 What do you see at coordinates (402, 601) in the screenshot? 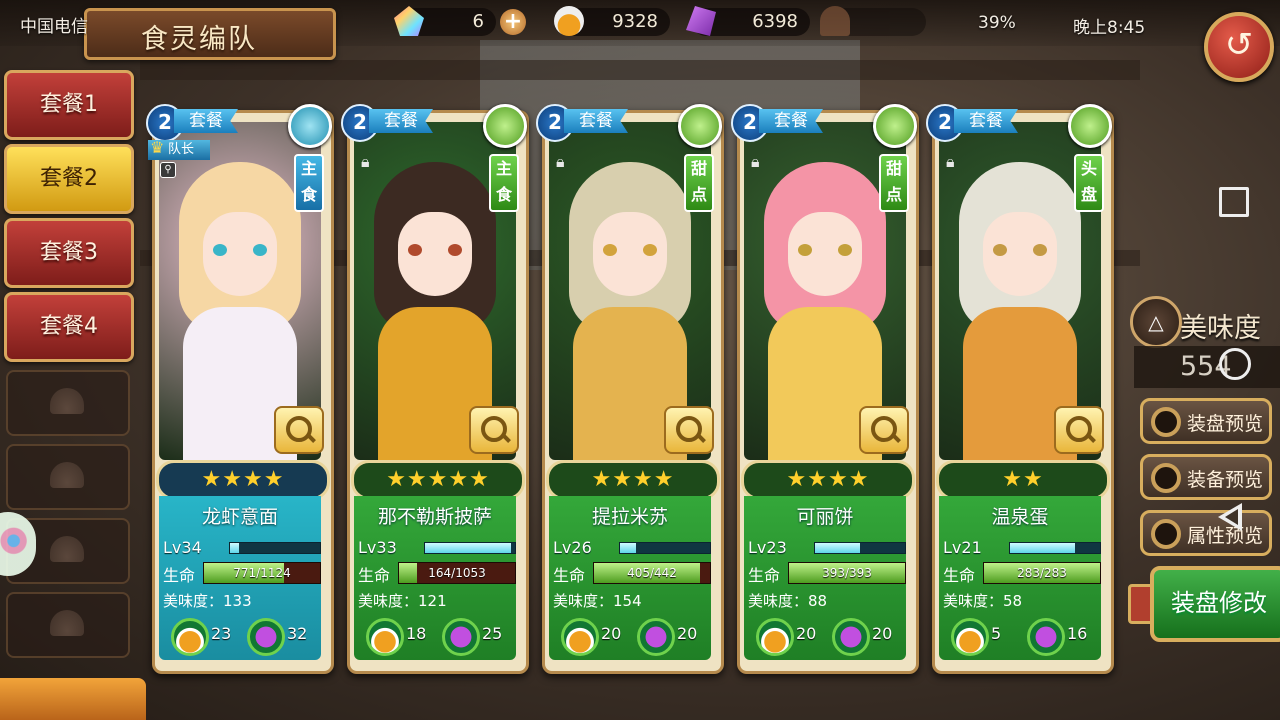
I see `taste-value: 美味度：121` at bounding box center [402, 601].